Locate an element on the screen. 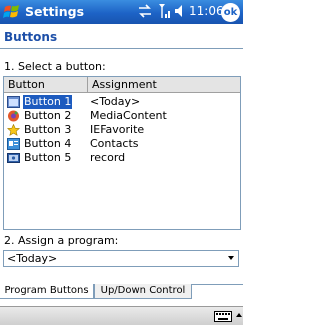  tab-up-down-control: Up/Down Control is located at coordinates (143, 291).